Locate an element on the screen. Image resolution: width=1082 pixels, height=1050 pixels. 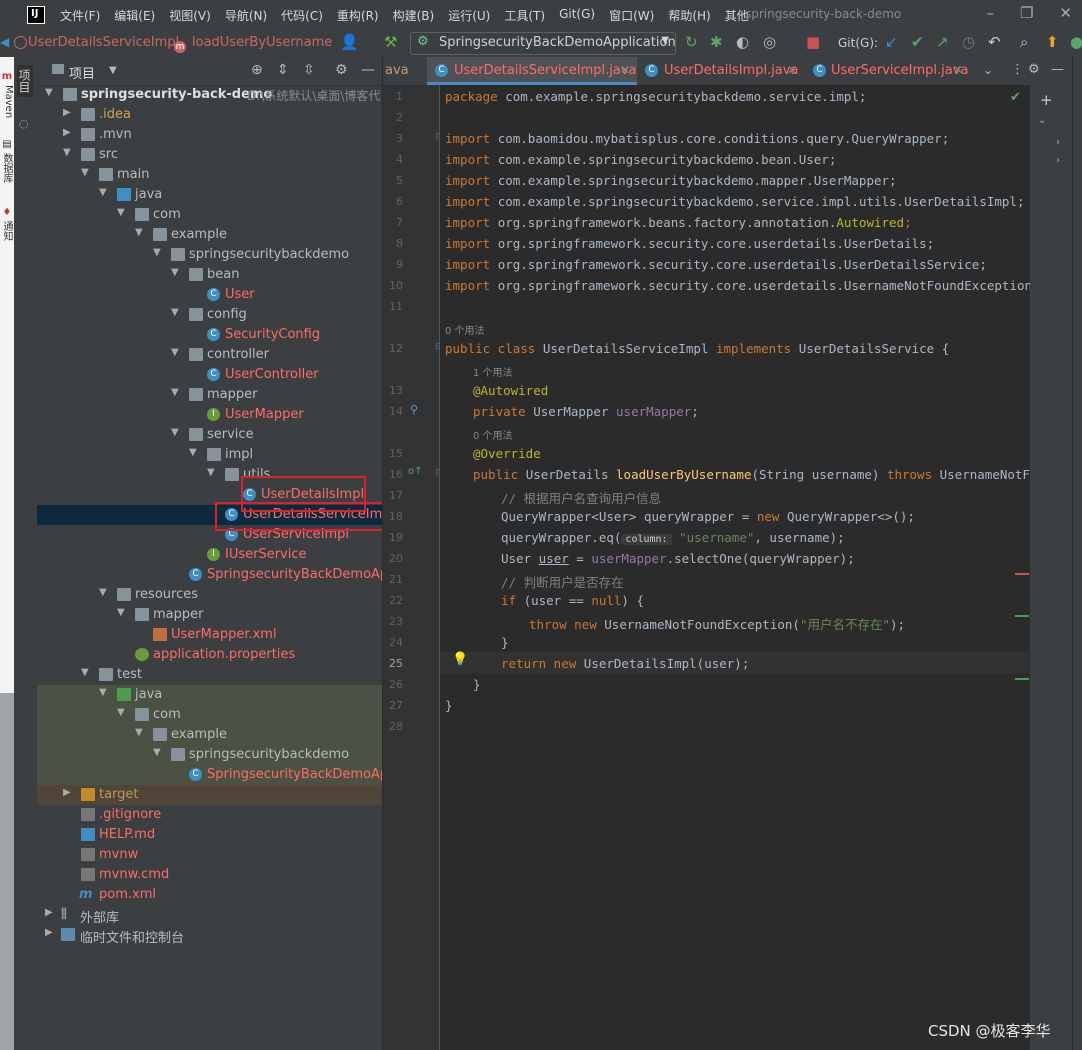
inspection-ok-icon: ✔ is located at coordinates (1015, 97).